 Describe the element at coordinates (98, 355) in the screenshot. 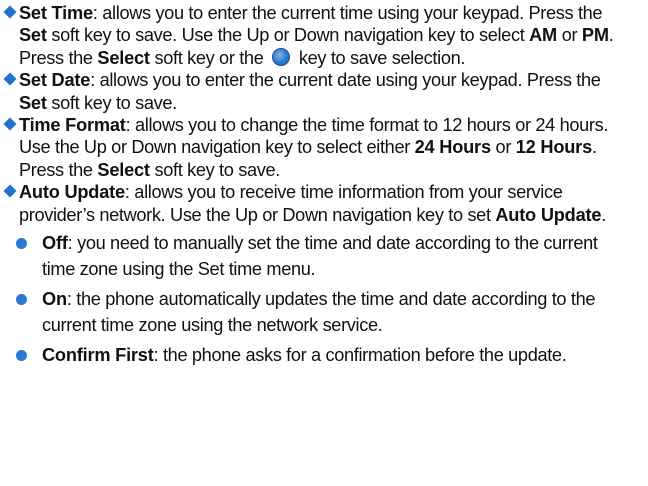

I see `option-confirm-first: Confirm First` at that location.